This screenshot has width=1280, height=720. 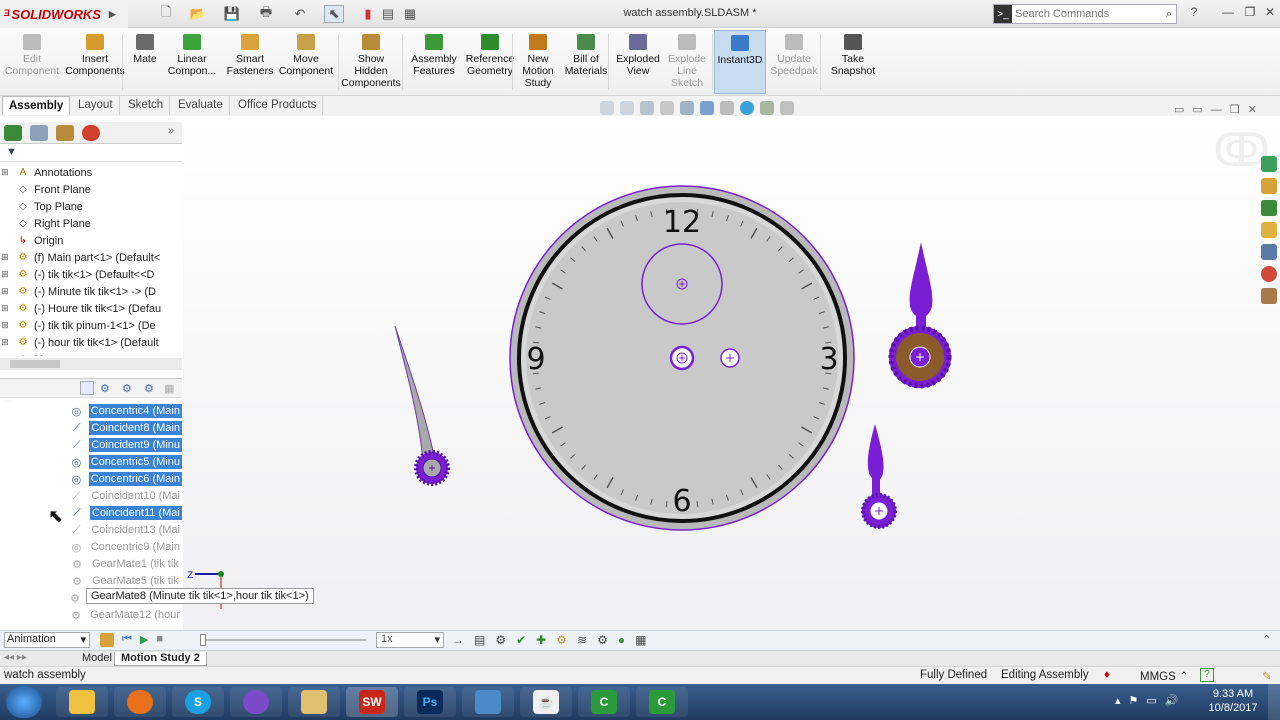 What do you see at coordinates (91, 427) in the screenshot?
I see `mate-item: ⟋ Coincident8 (Main` at bounding box center [91, 427].